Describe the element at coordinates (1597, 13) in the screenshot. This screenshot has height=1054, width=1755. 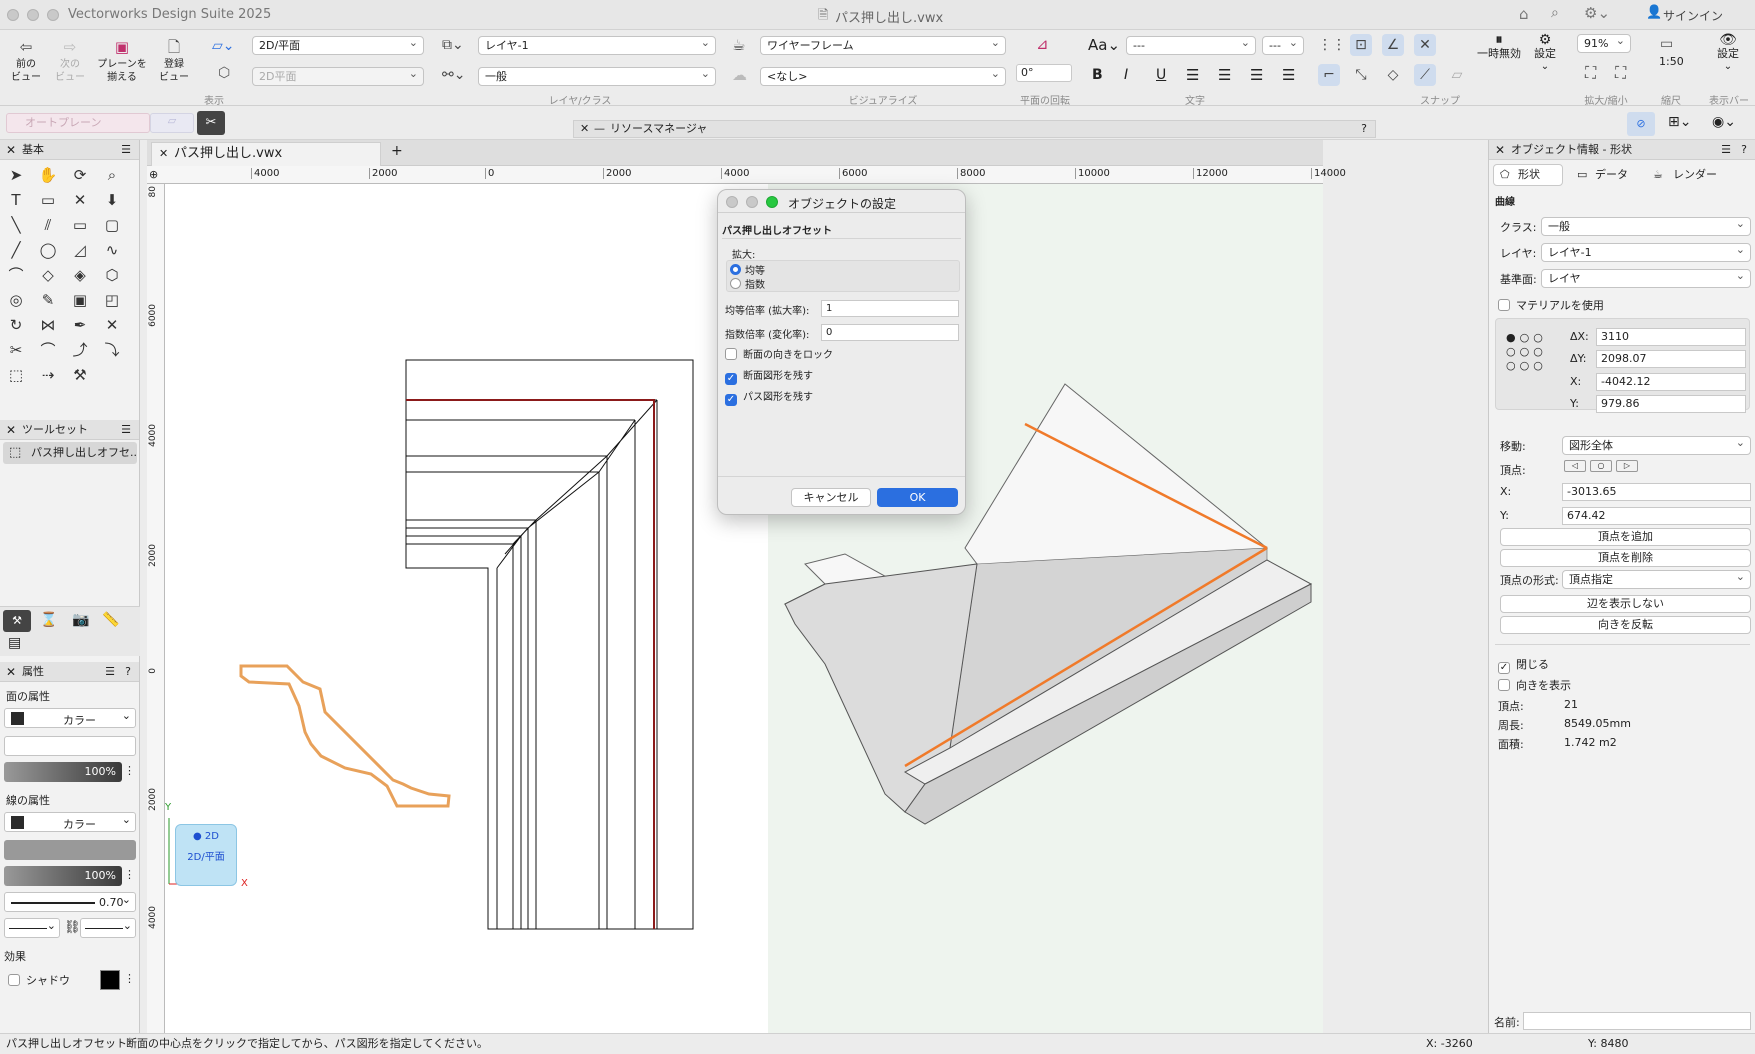
I see `gear-menu-icon: ⚙⌄` at that location.